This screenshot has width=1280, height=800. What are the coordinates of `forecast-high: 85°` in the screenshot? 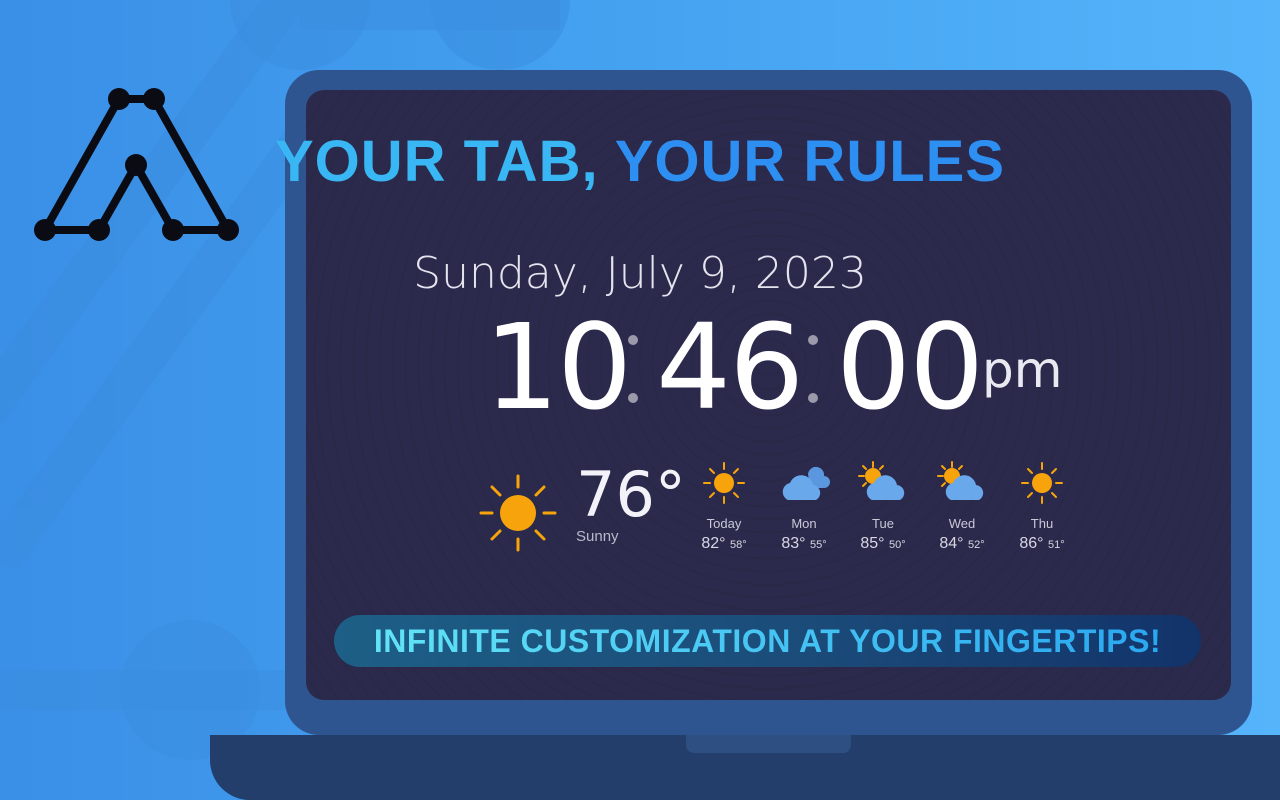 It's located at (872, 543).